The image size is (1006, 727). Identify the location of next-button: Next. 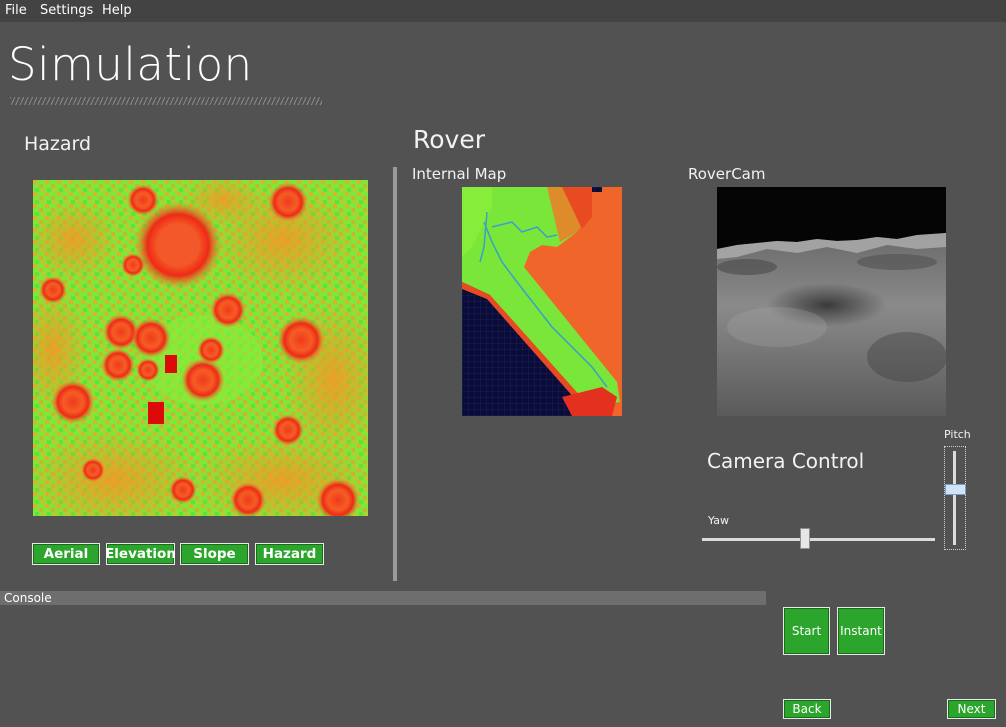
(971, 709).